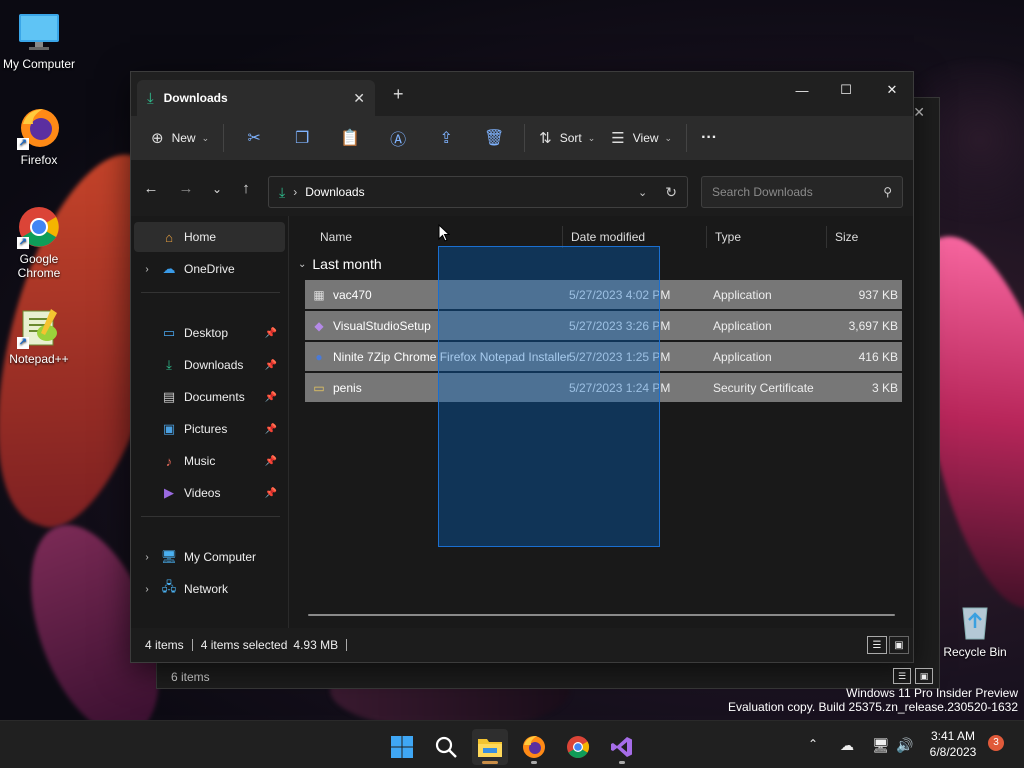 The height and width of the screenshot is (768, 1024). I want to click on sidebar-item-onedrive: › ☁ OneDrive, so click(209, 269).